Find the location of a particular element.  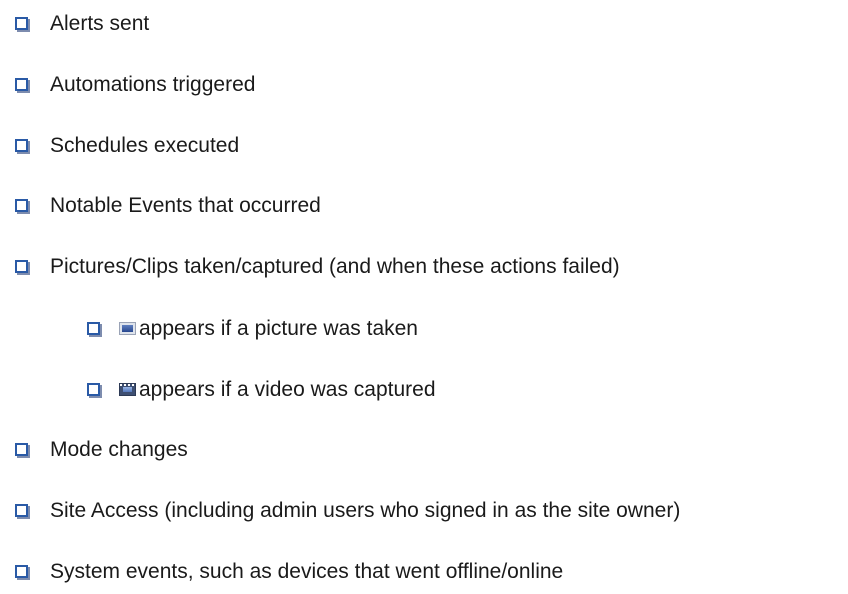

list-item-automations-triggered: Automations triggered is located at coordinates (135, 85).